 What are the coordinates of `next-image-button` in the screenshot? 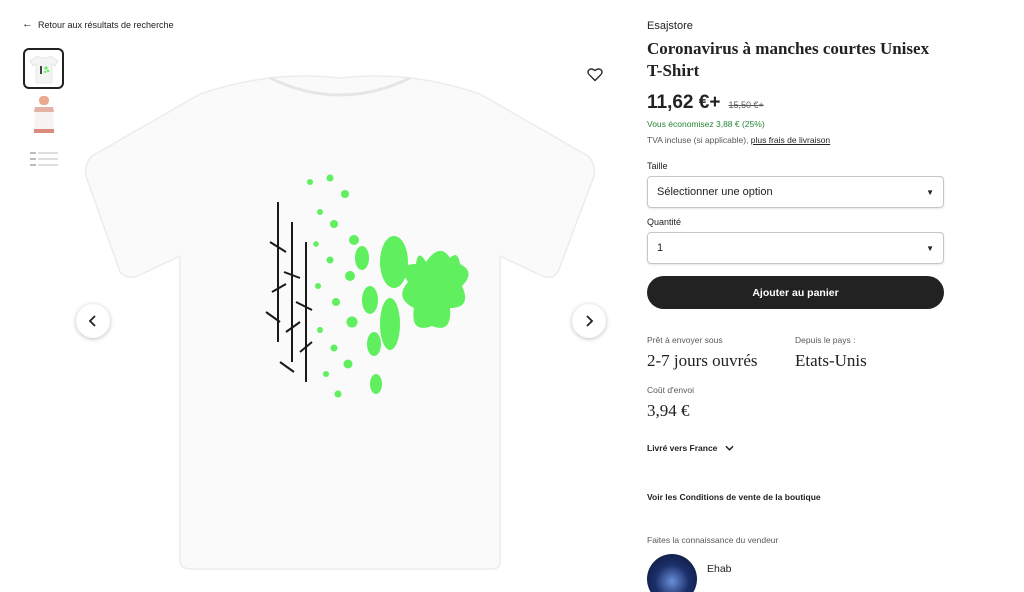 It's located at (589, 321).